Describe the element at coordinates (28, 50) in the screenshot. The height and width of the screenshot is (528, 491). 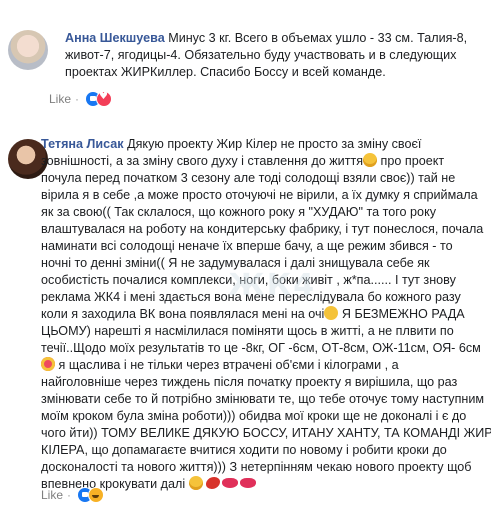
I see `avatar` at that location.